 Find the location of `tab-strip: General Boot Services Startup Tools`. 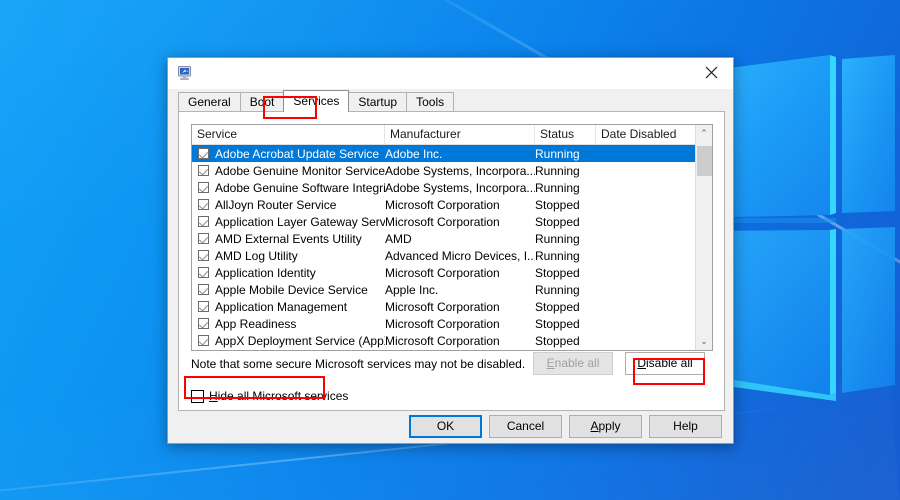

tab-strip: General Boot Services Startup Tools is located at coordinates (455, 100).